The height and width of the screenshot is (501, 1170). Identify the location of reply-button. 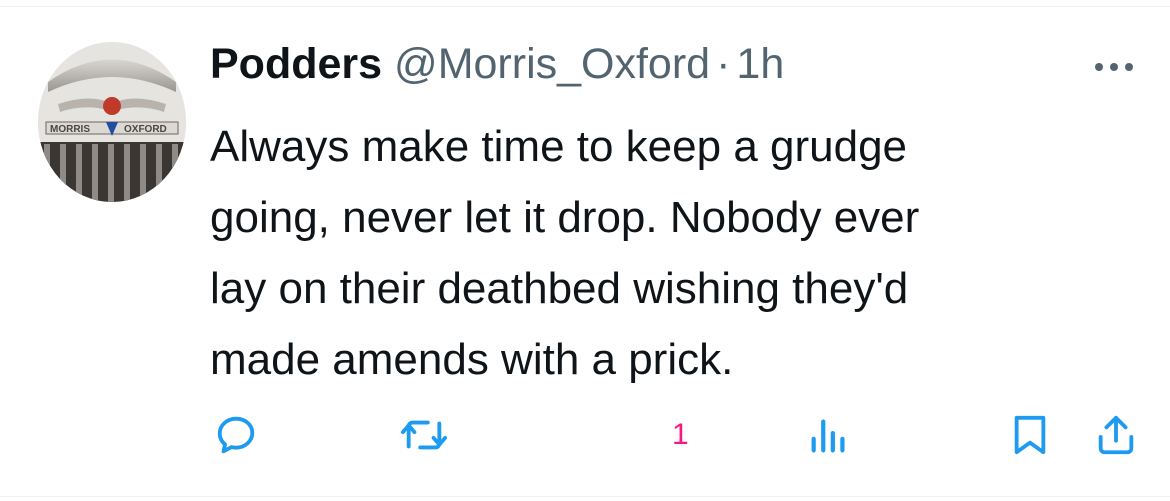
(236, 435).